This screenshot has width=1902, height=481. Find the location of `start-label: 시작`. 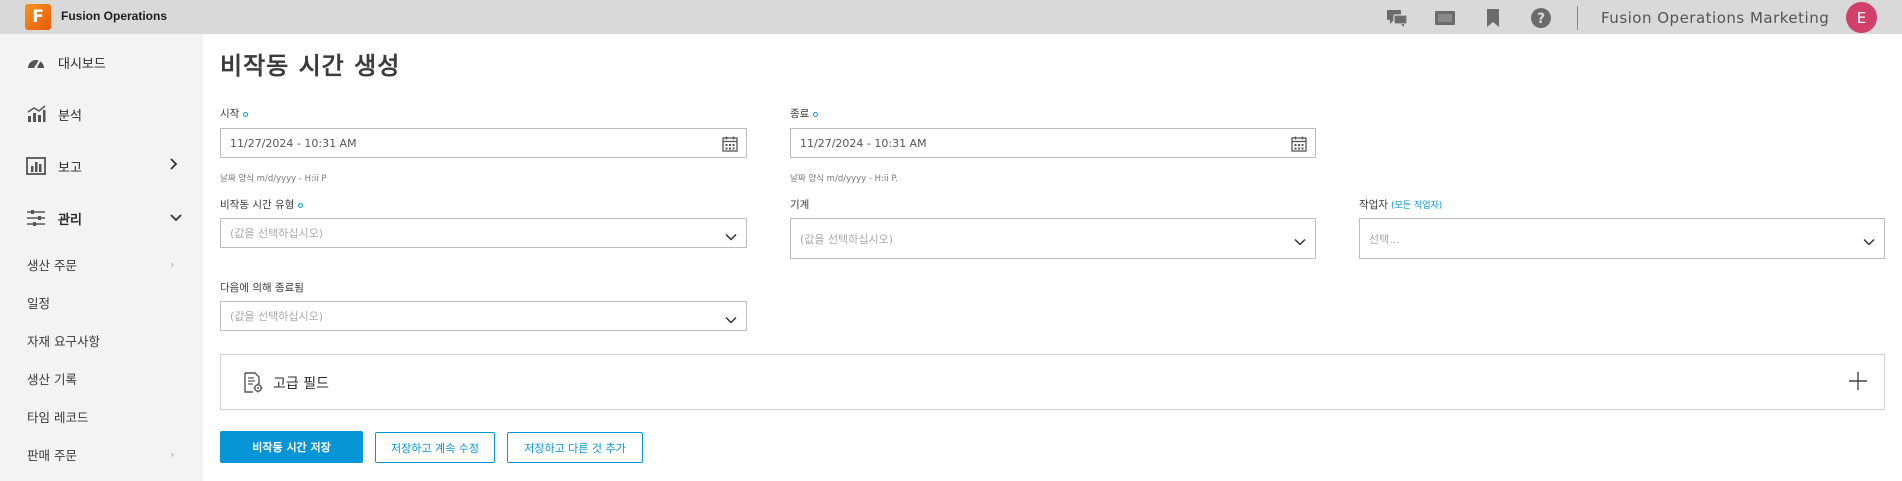

start-label: 시작 is located at coordinates (234, 113).